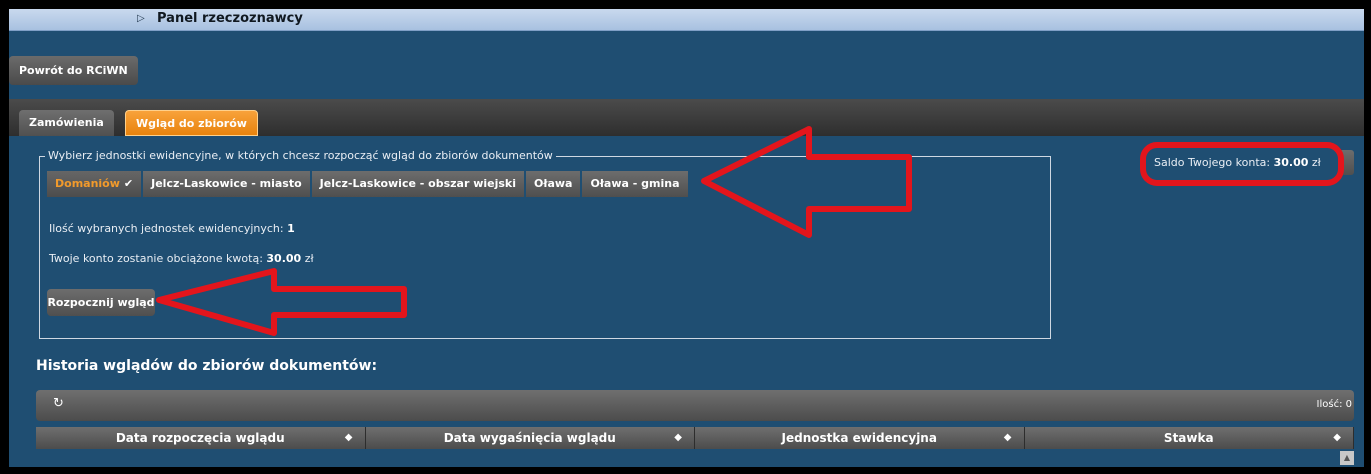  What do you see at coordinates (101, 302) in the screenshot?
I see `start-view-button: Rozpocznij wgląd` at bounding box center [101, 302].